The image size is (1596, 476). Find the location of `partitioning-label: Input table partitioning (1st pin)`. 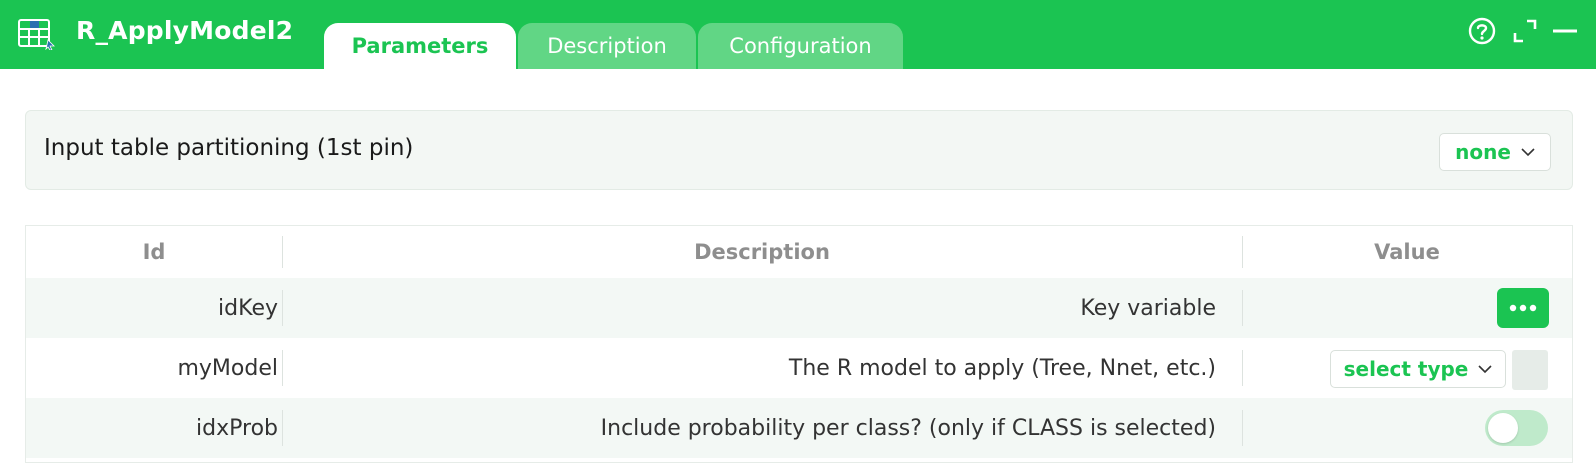

partitioning-label: Input table partitioning (1st pin) is located at coordinates (229, 148).